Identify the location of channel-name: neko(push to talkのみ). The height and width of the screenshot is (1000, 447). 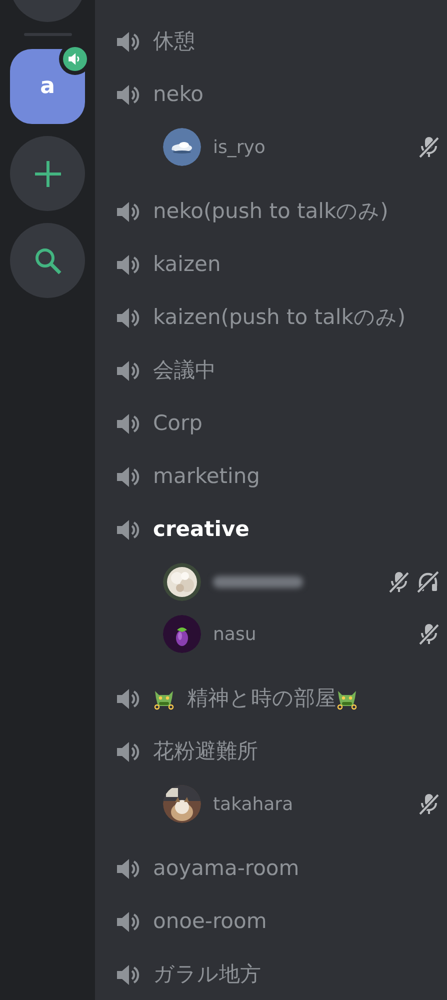
(270, 211).